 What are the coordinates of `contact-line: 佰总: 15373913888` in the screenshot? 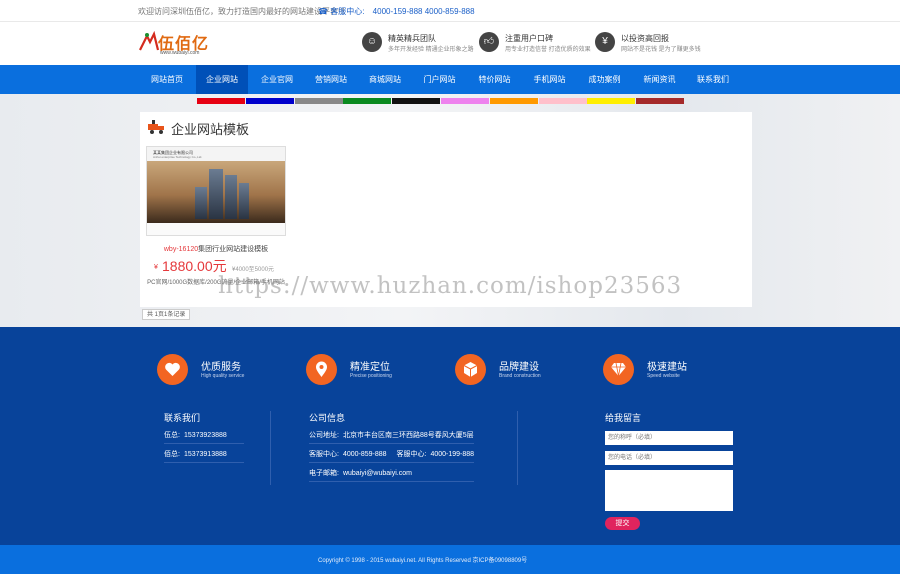 It's located at (195, 454).